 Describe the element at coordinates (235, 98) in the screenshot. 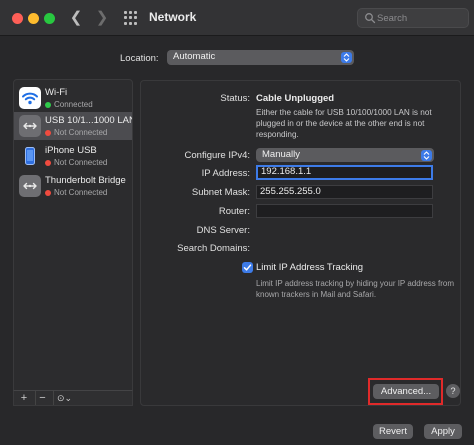

I see `status-label: Status:` at that location.